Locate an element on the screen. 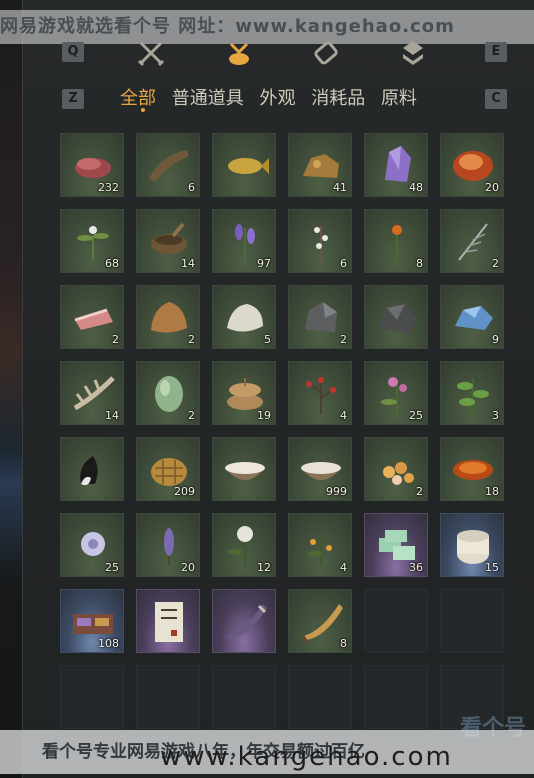 The image size is (534, 778). watermark-top: 网易游戏就选看个号 网址：www.kangehao.com is located at coordinates (267, 27).